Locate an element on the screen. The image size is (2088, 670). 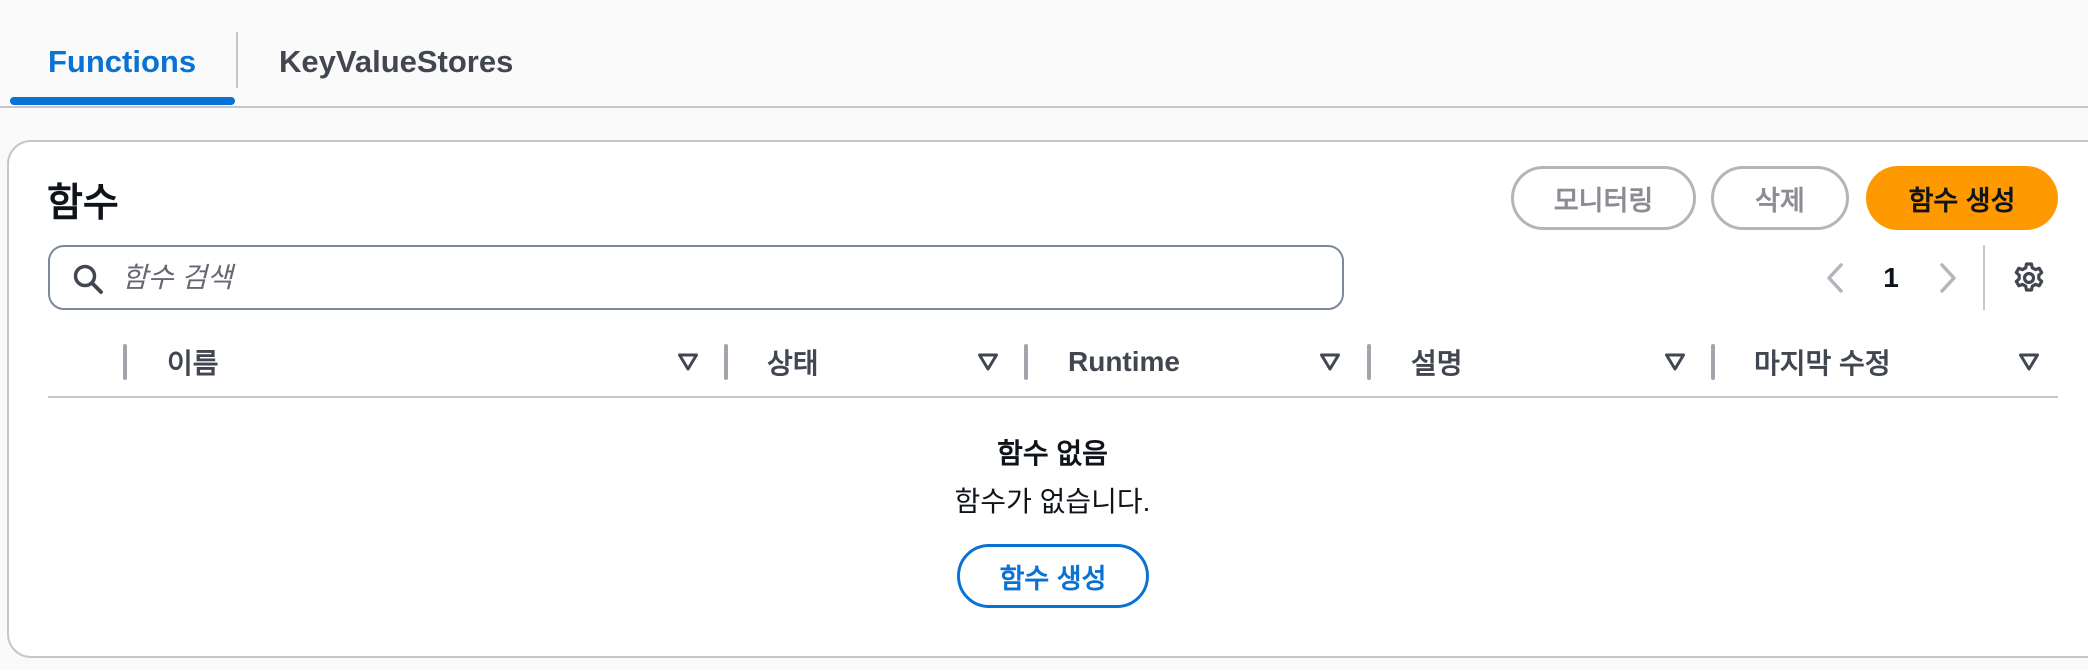
column-header-runtime: Runtime is located at coordinates (1124, 362).